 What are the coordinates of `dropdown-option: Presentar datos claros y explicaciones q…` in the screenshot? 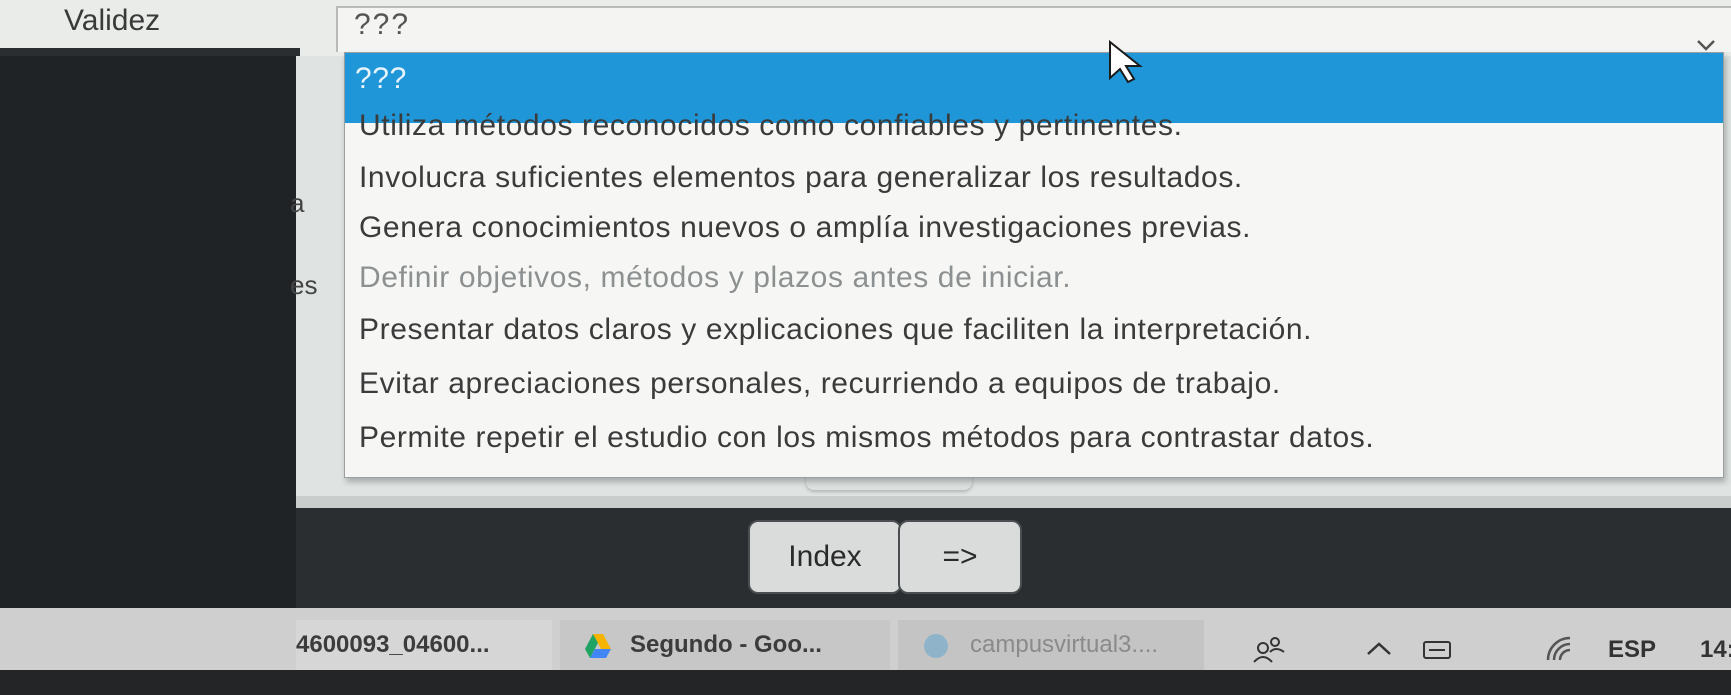 It's located at (835, 330).